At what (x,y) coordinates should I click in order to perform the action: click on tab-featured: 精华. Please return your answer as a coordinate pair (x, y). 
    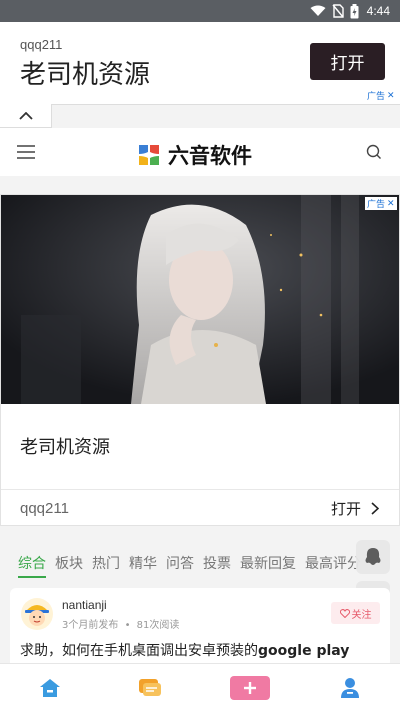
    Looking at the image, I should click on (143, 563).